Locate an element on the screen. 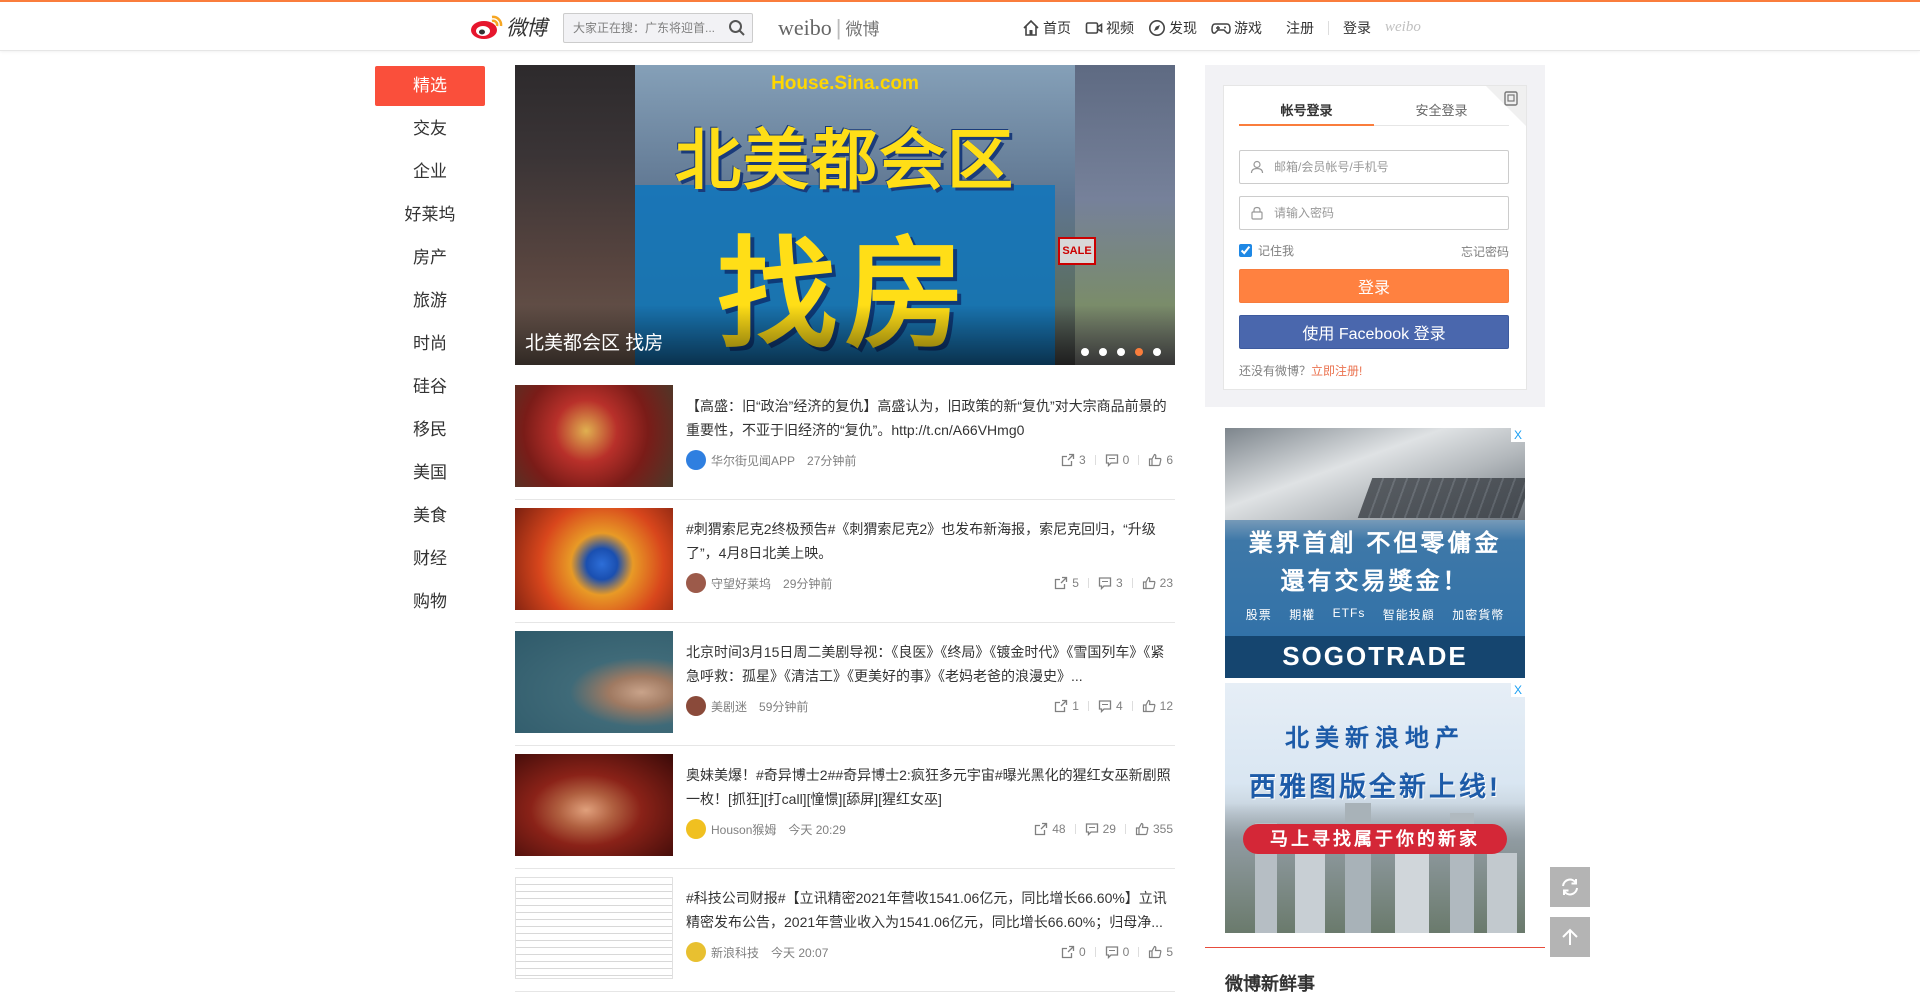  category-item: 旅游 is located at coordinates (430, 301).